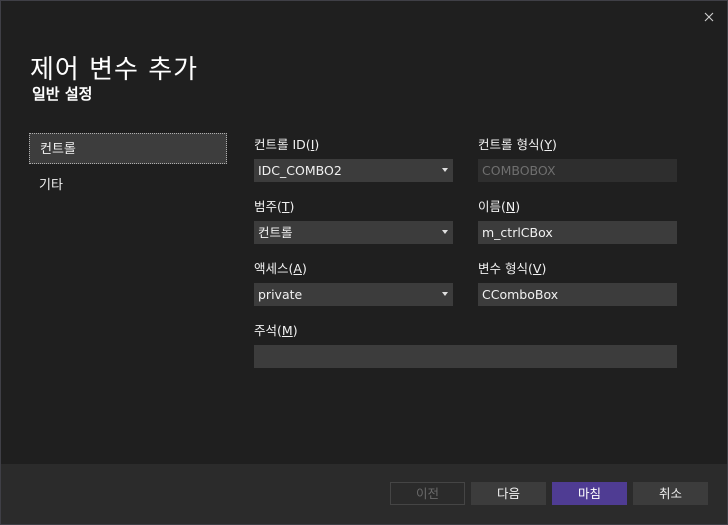 This screenshot has height=525, width=728. I want to click on name-field: 이름(N) m_ctrlCBox, so click(577, 221).